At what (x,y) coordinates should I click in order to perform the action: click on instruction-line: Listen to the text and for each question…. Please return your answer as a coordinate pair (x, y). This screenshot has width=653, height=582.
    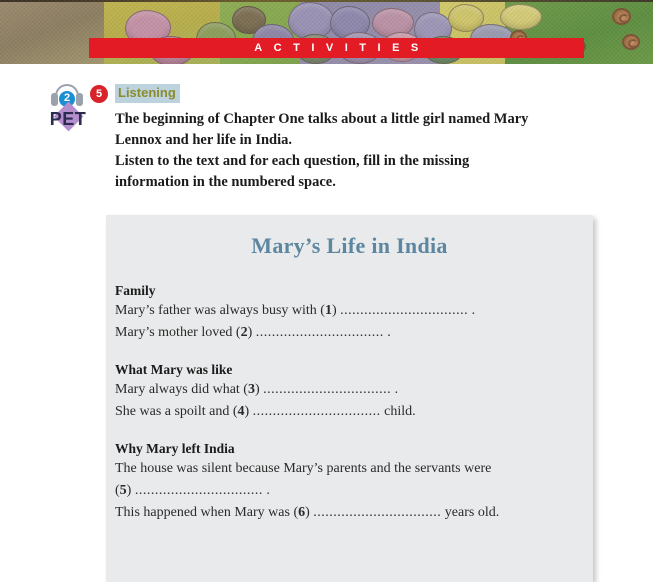
    Looking at the image, I should click on (292, 161).